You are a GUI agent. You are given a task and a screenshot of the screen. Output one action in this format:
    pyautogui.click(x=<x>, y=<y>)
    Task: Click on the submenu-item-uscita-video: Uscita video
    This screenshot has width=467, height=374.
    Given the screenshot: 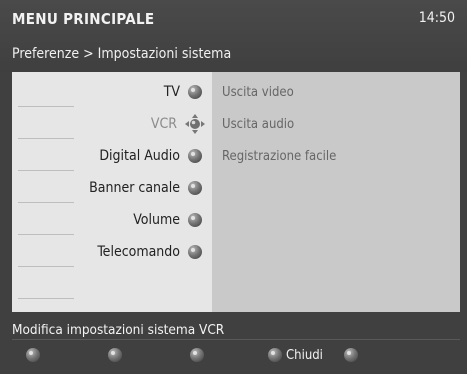 What is the action you would take?
    pyautogui.click(x=258, y=92)
    